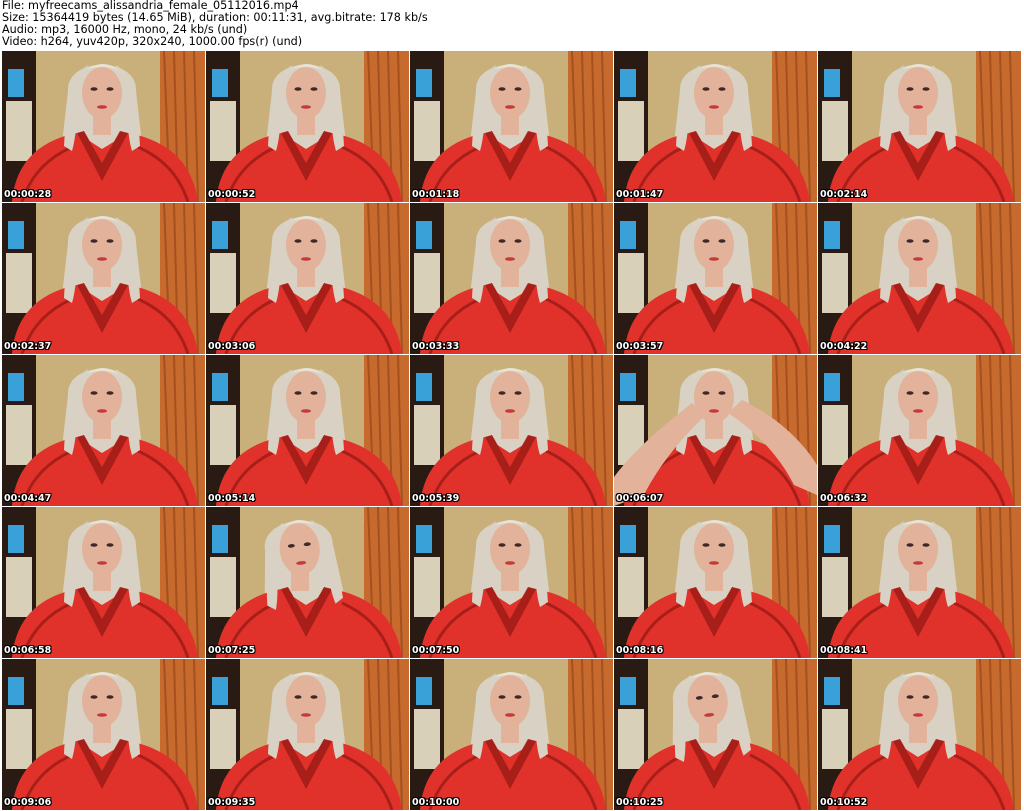 This screenshot has height=811, width=1024. I want to click on video-thumbnail: 00:04:22, so click(919, 278).